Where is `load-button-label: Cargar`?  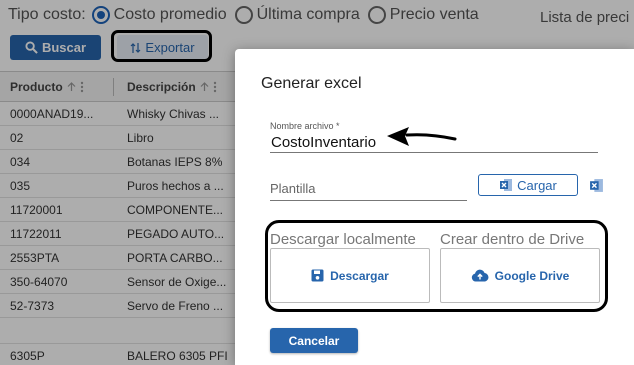 load-button-label: Cargar is located at coordinates (537, 185).